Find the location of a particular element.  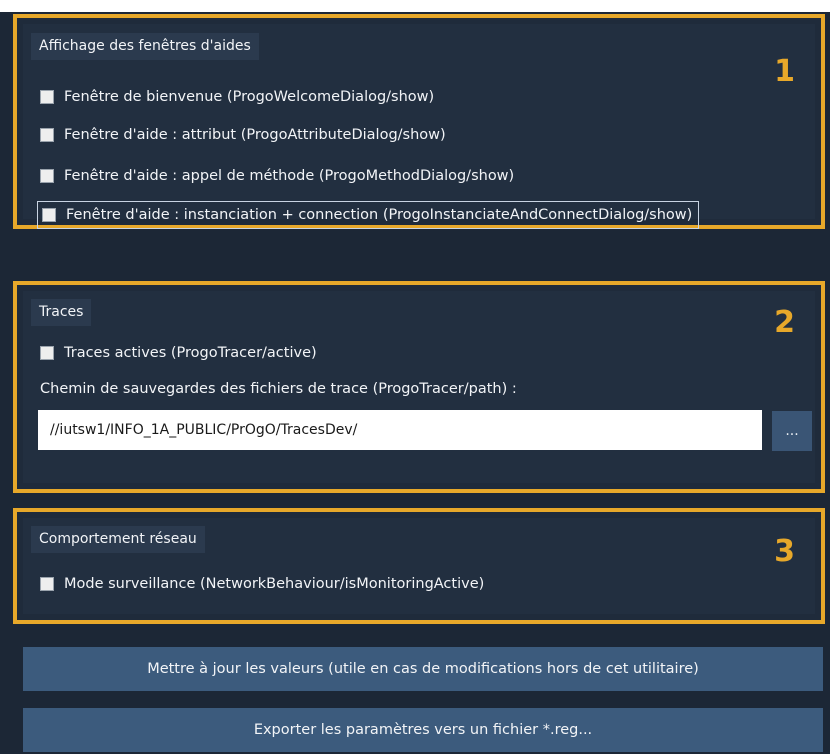

group-title-help-windows: Affichage des fenêtres d'aides is located at coordinates (145, 46).